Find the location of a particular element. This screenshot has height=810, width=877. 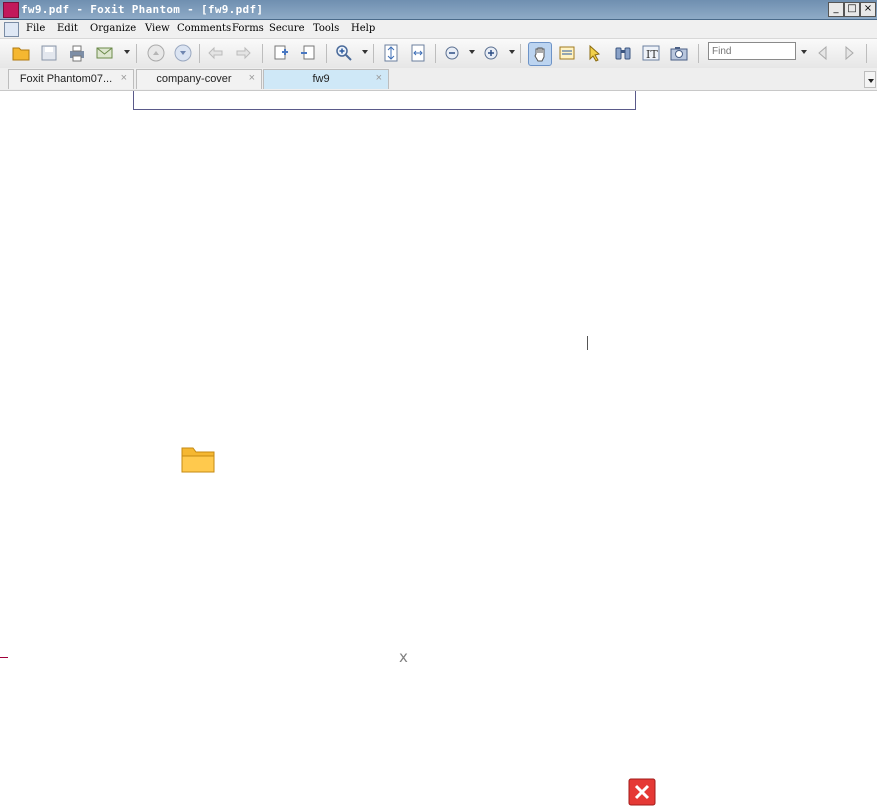

zoom-in-dropdown-icon is located at coordinates (512, 52).